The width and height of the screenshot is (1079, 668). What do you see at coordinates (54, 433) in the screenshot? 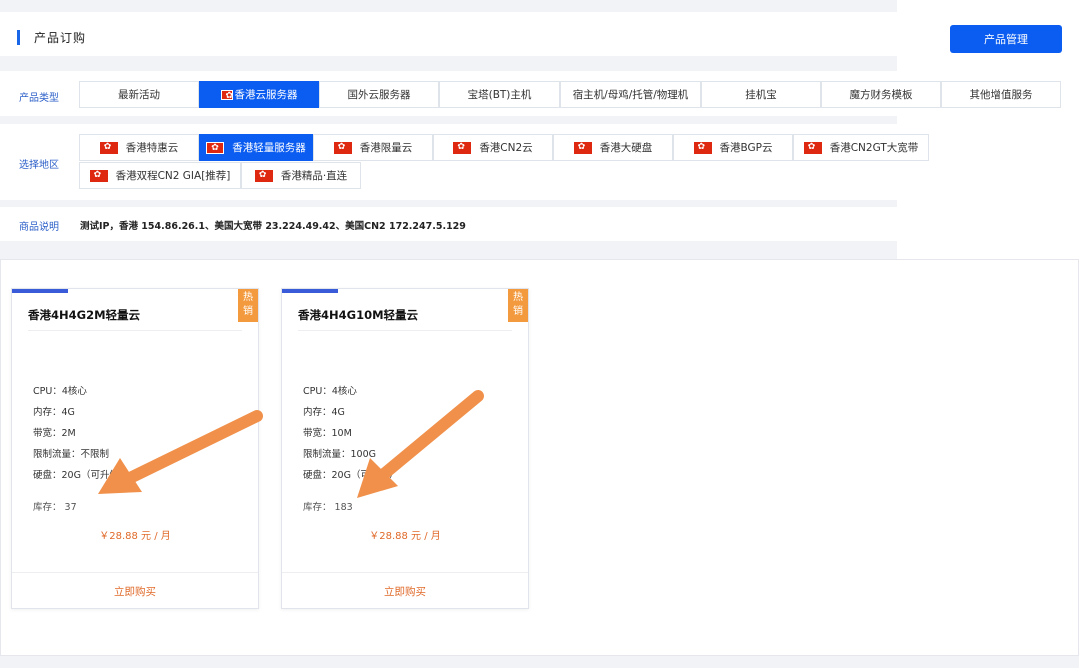
I see `spec-bandwidth: 带宽：2M` at bounding box center [54, 433].